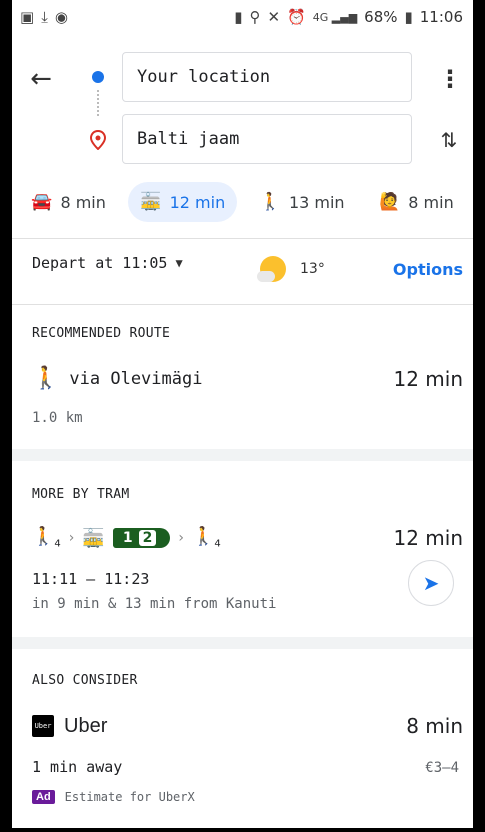 The image size is (485, 832). I want to click on route-summary: 🚶 via Olevimägi, so click(117, 378).